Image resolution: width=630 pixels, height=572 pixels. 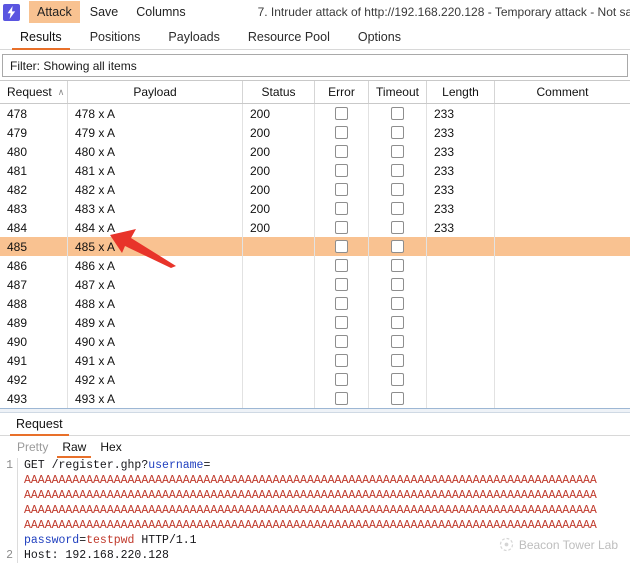 I want to click on table-row: 488 488 x A, so click(x=315, y=303).